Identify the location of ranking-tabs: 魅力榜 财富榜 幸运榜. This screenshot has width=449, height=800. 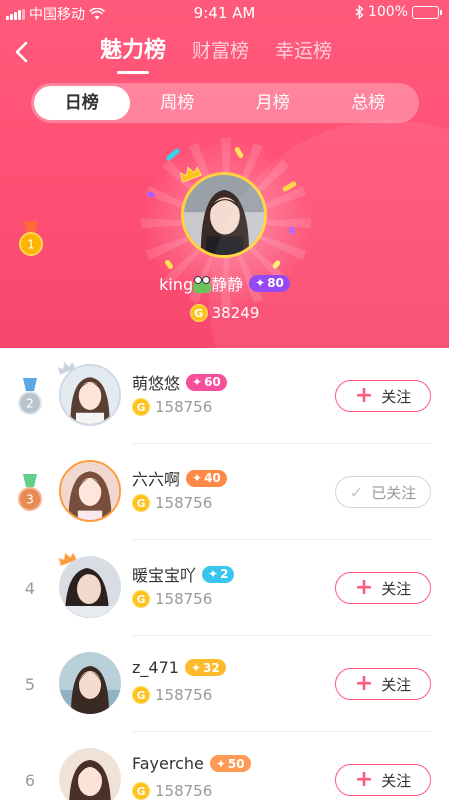
(216, 51).